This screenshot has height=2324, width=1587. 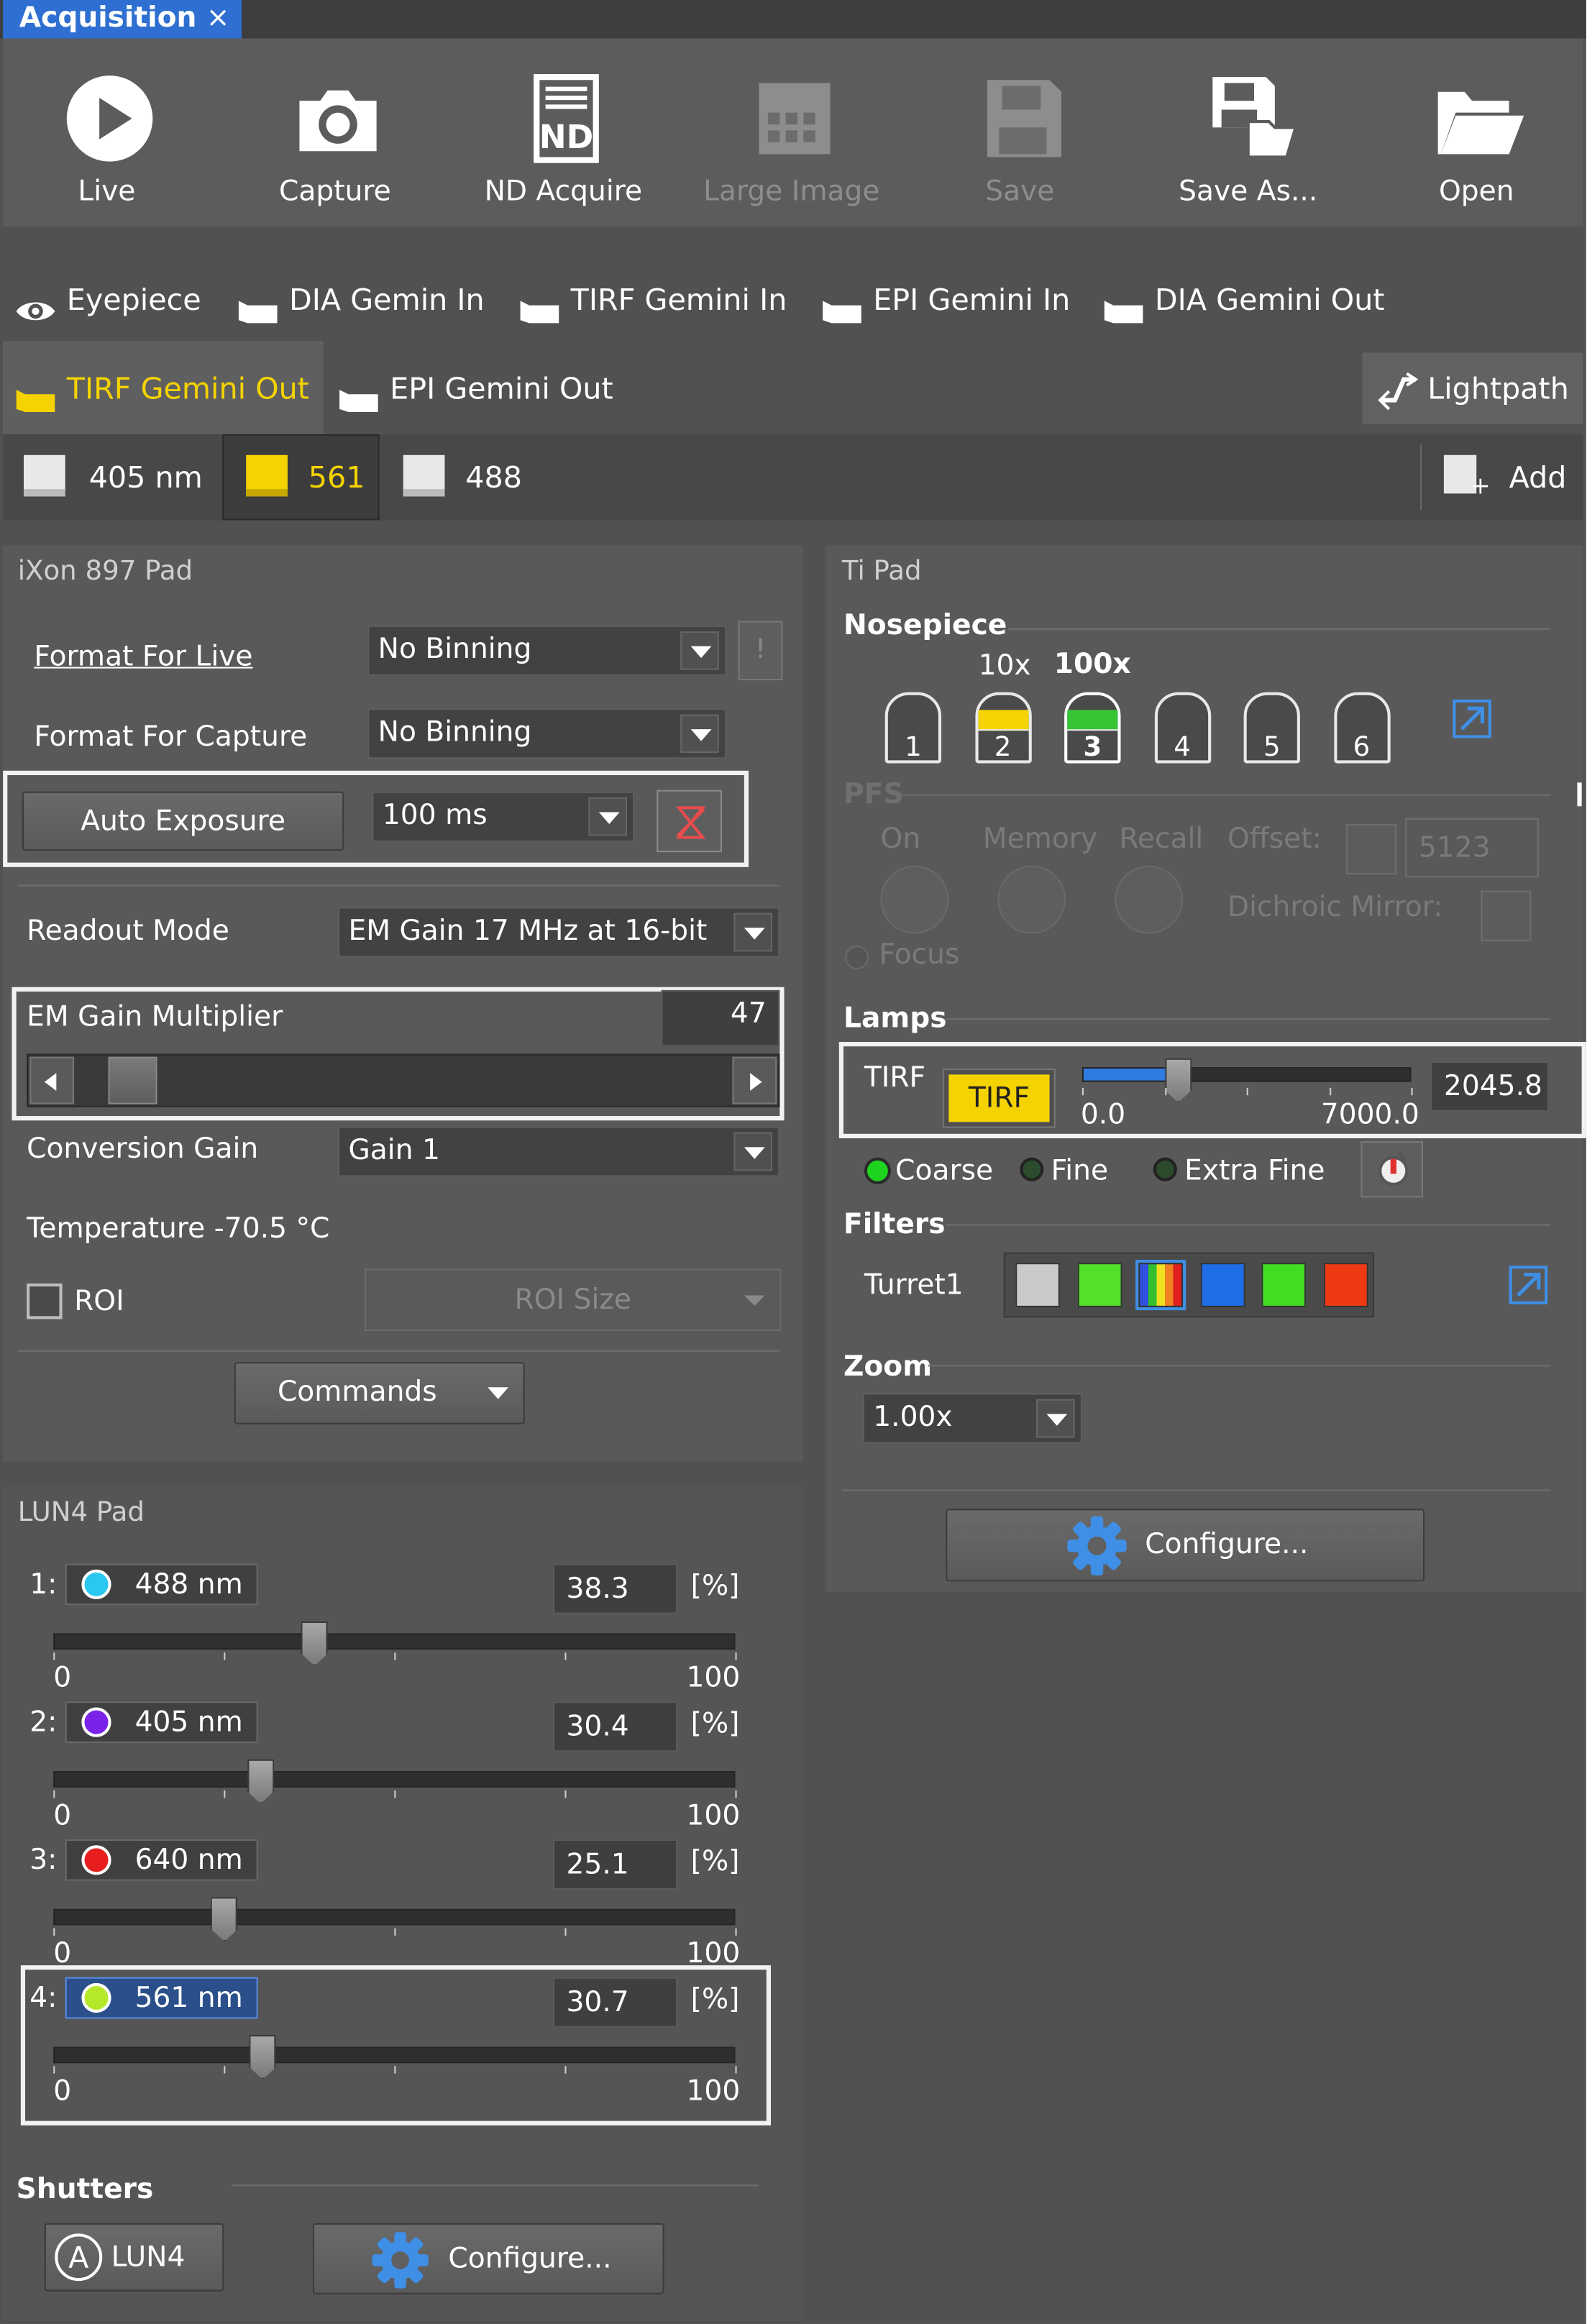 I want to click on fine-radio, so click(x=1032, y=1169).